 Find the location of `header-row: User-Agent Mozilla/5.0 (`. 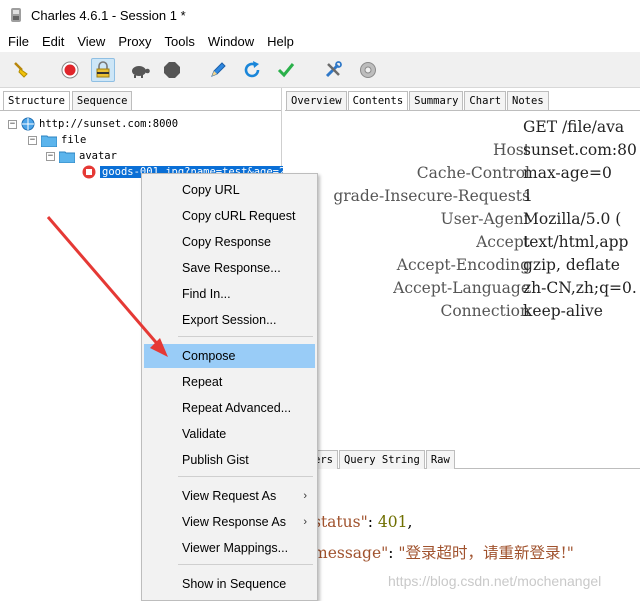

header-row: User-Agent Mozilla/5.0 ( is located at coordinates (462, 221).